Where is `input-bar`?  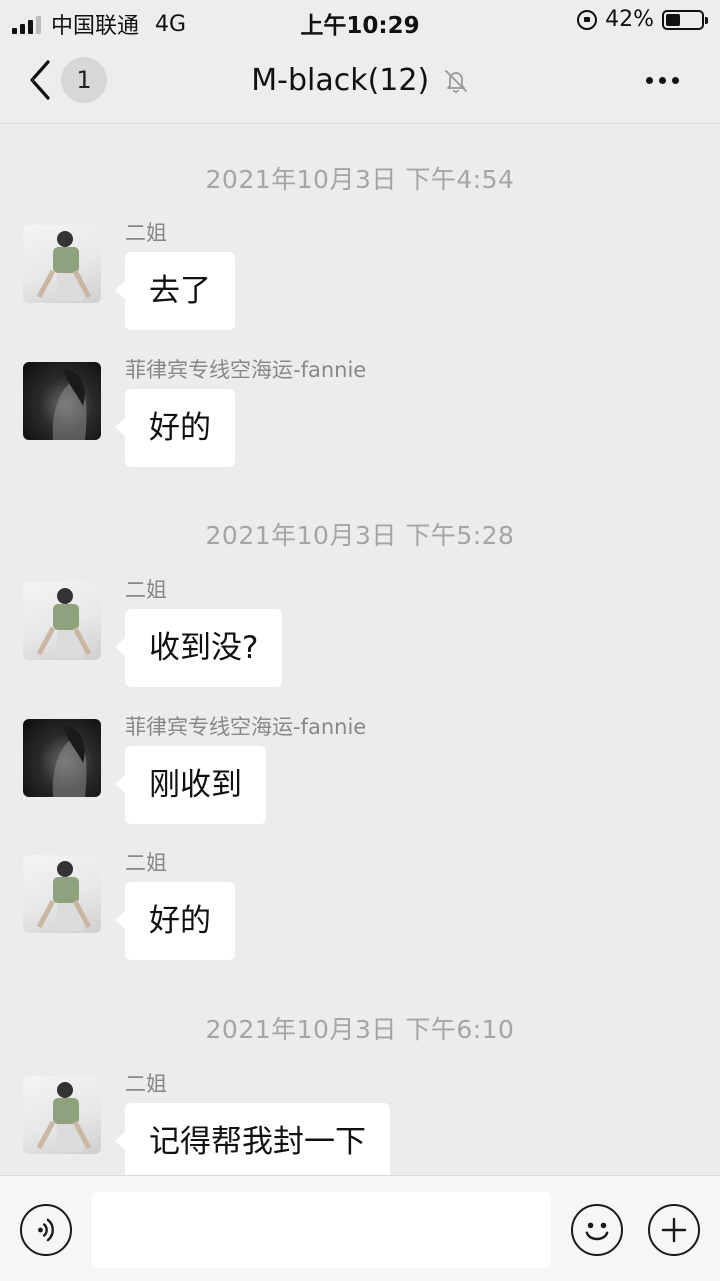
input-bar is located at coordinates (360, 1228).